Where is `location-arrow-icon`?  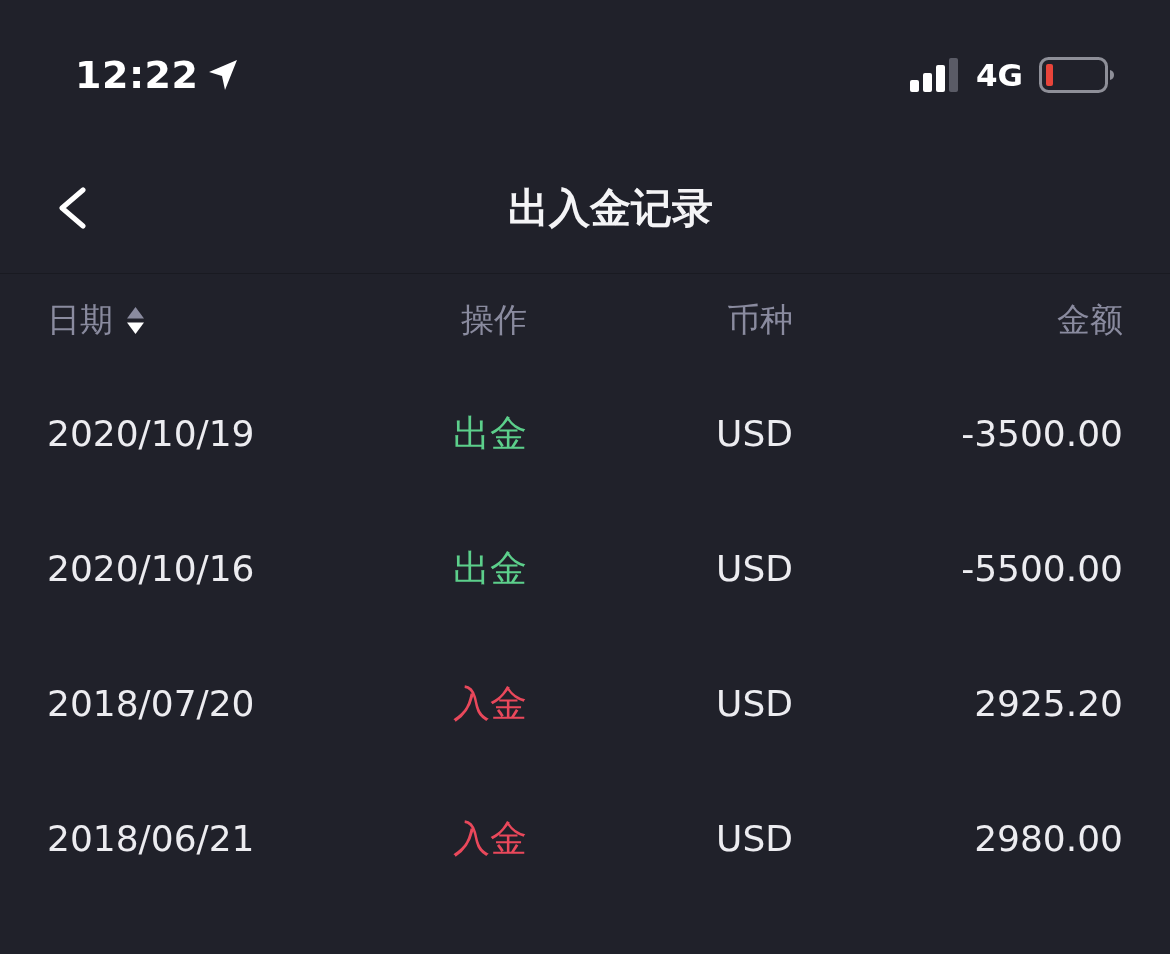 location-arrow-icon is located at coordinates (223, 75).